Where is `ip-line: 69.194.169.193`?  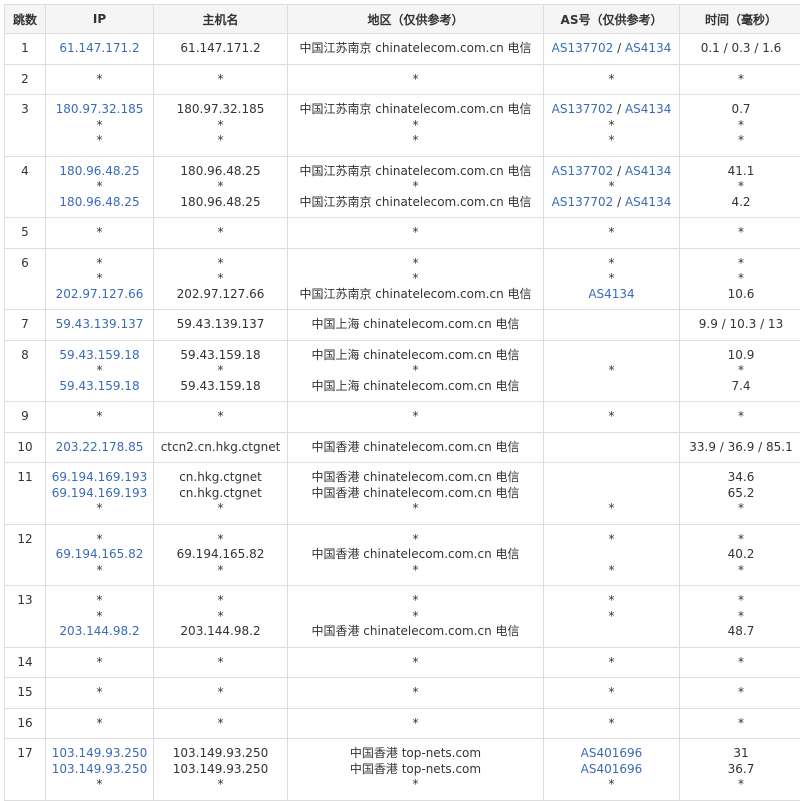
ip-line: 69.194.169.193 is located at coordinates (99, 494).